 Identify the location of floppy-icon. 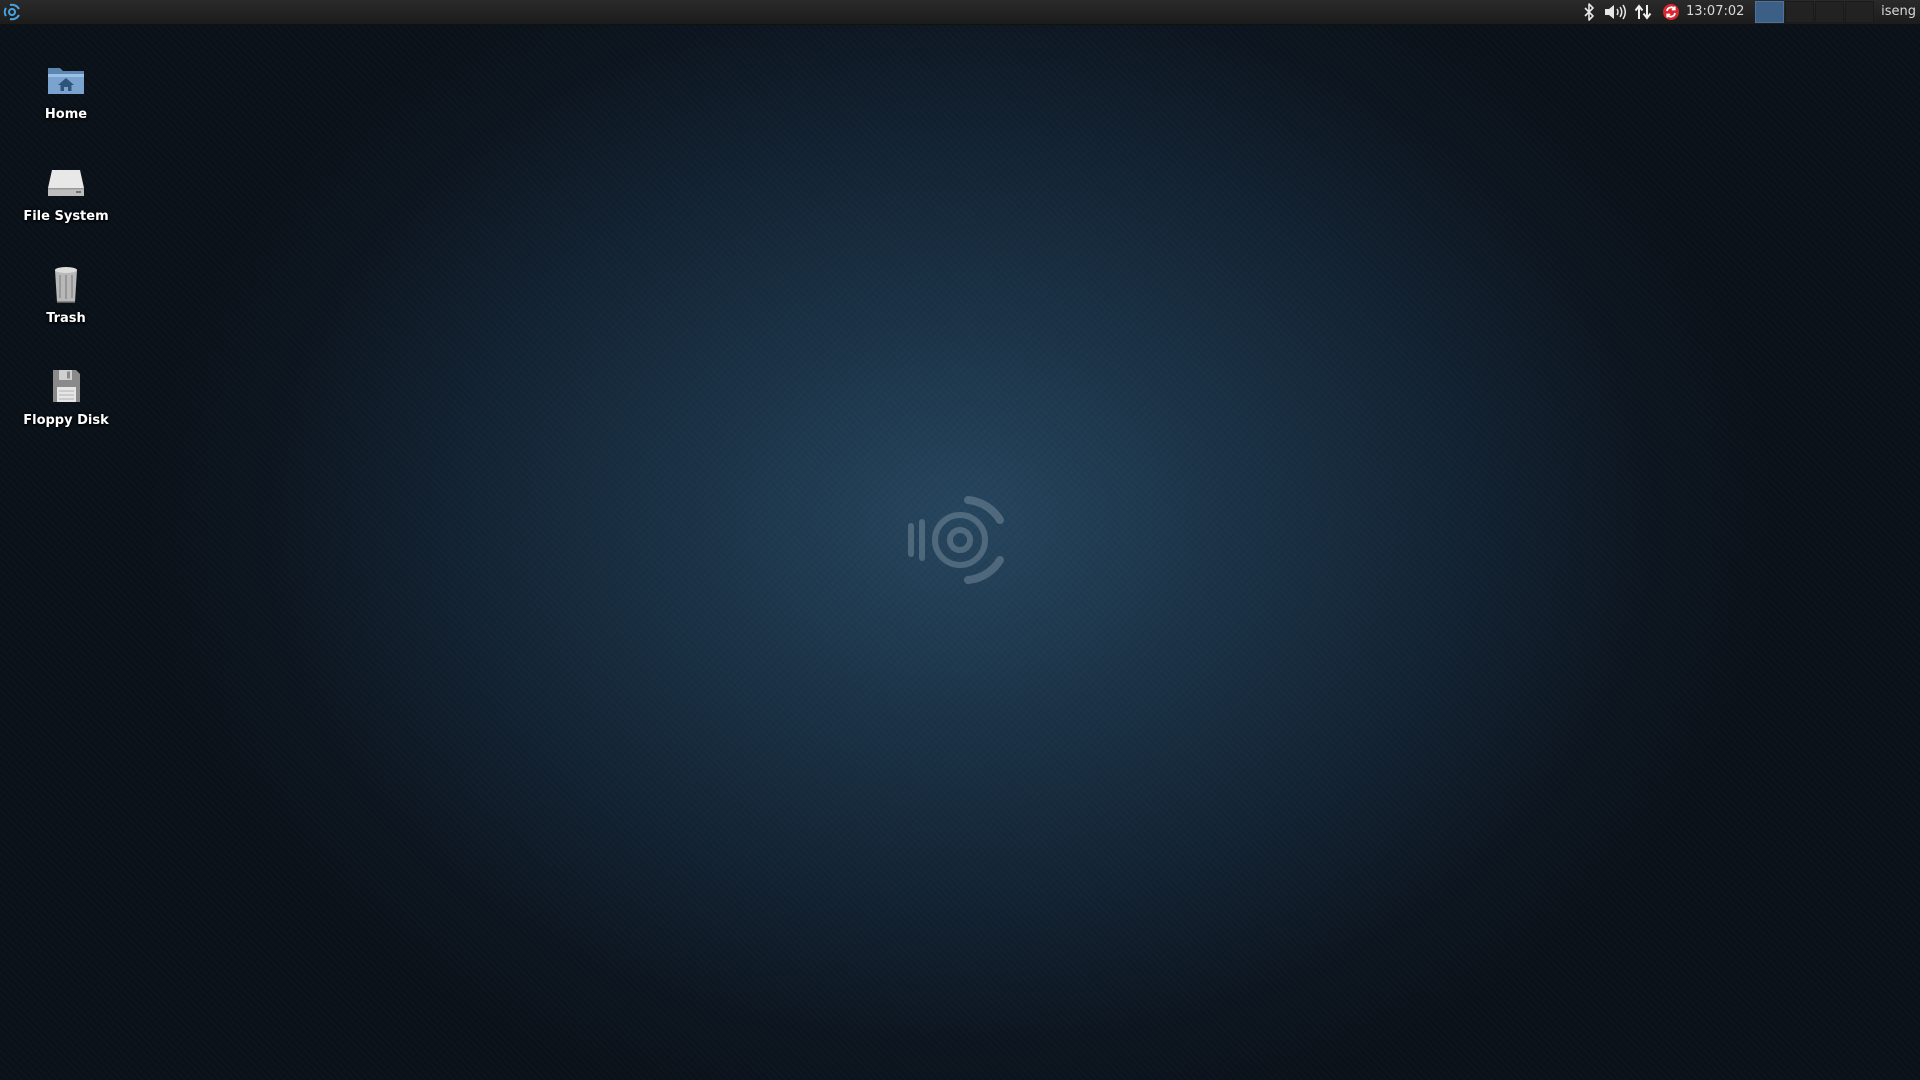
(66, 386).